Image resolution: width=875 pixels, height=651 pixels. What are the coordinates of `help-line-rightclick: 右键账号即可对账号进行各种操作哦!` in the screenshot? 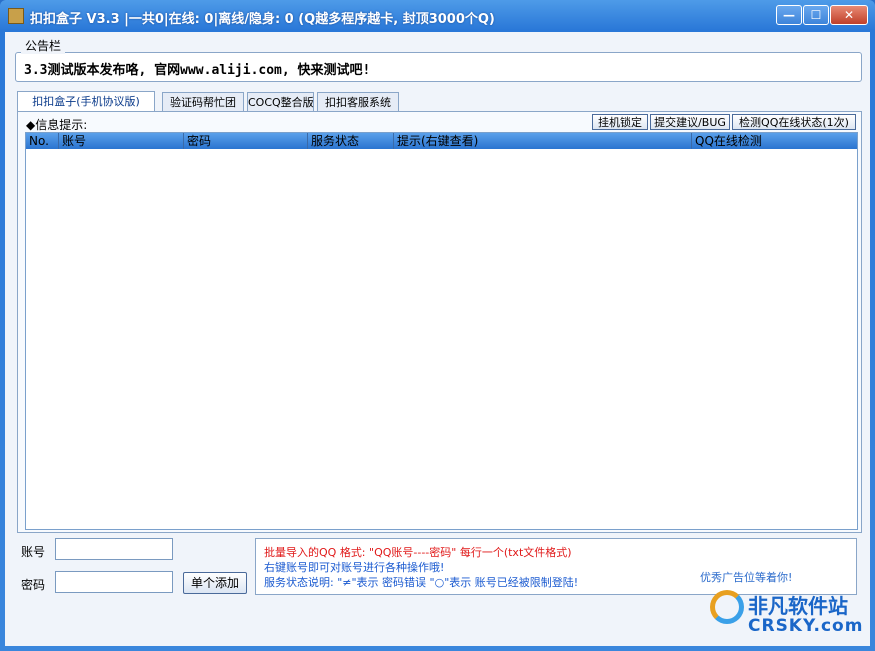 It's located at (354, 567).